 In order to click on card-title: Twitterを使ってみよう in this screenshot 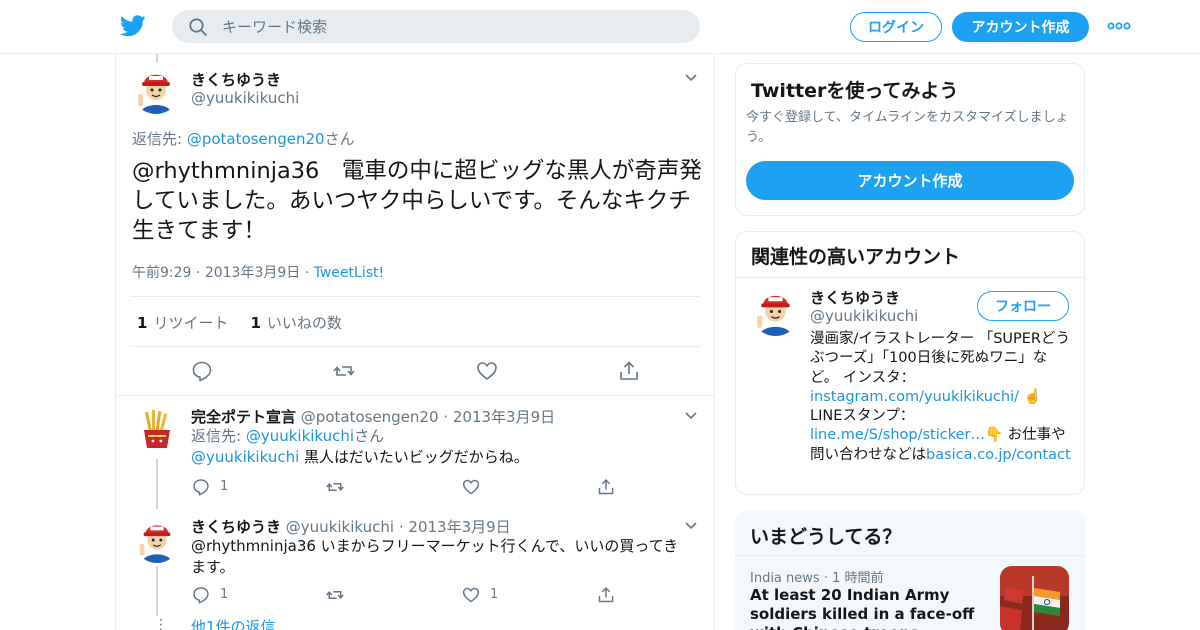, I will do `click(855, 91)`.